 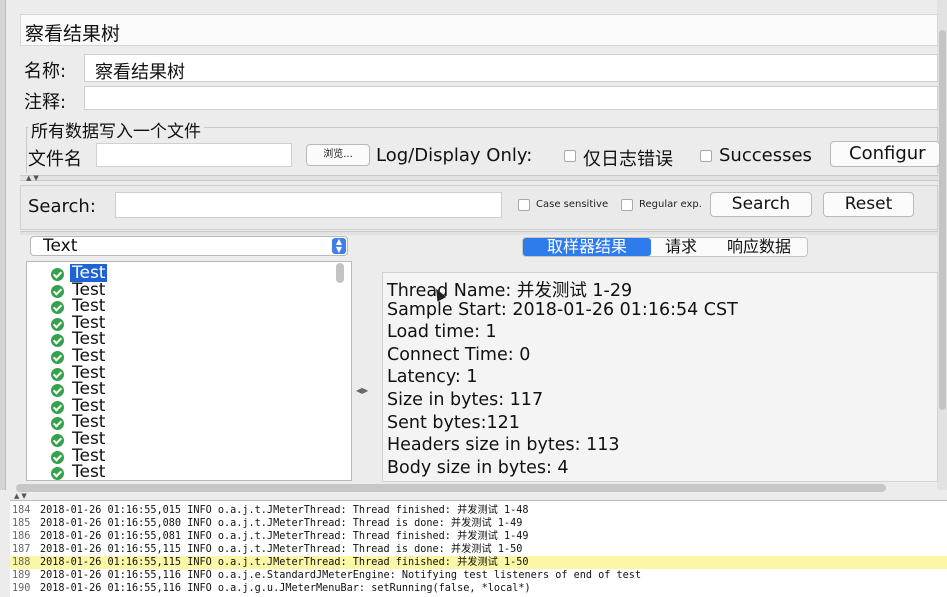 What do you see at coordinates (510, 291) in the screenshot?
I see `result-line: Thread Name: 并发测试 1-29` at bounding box center [510, 291].